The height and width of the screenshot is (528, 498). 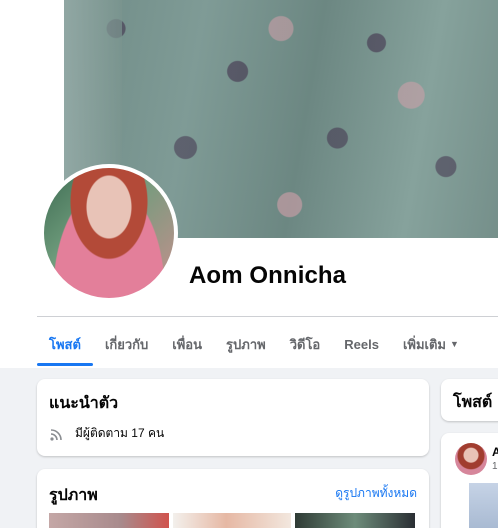 What do you see at coordinates (469, 480) in the screenshot?
I see `post-card: A 1` at bounding box center [469, 480].